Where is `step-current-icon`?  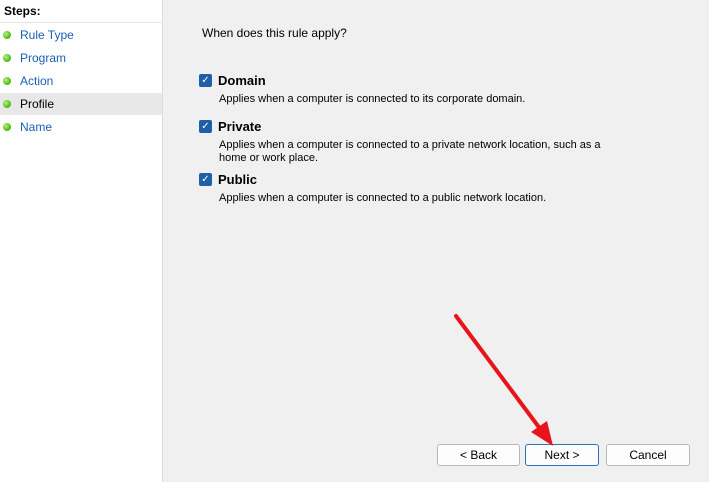 step-current-icon is located at coordinates (7, 104).